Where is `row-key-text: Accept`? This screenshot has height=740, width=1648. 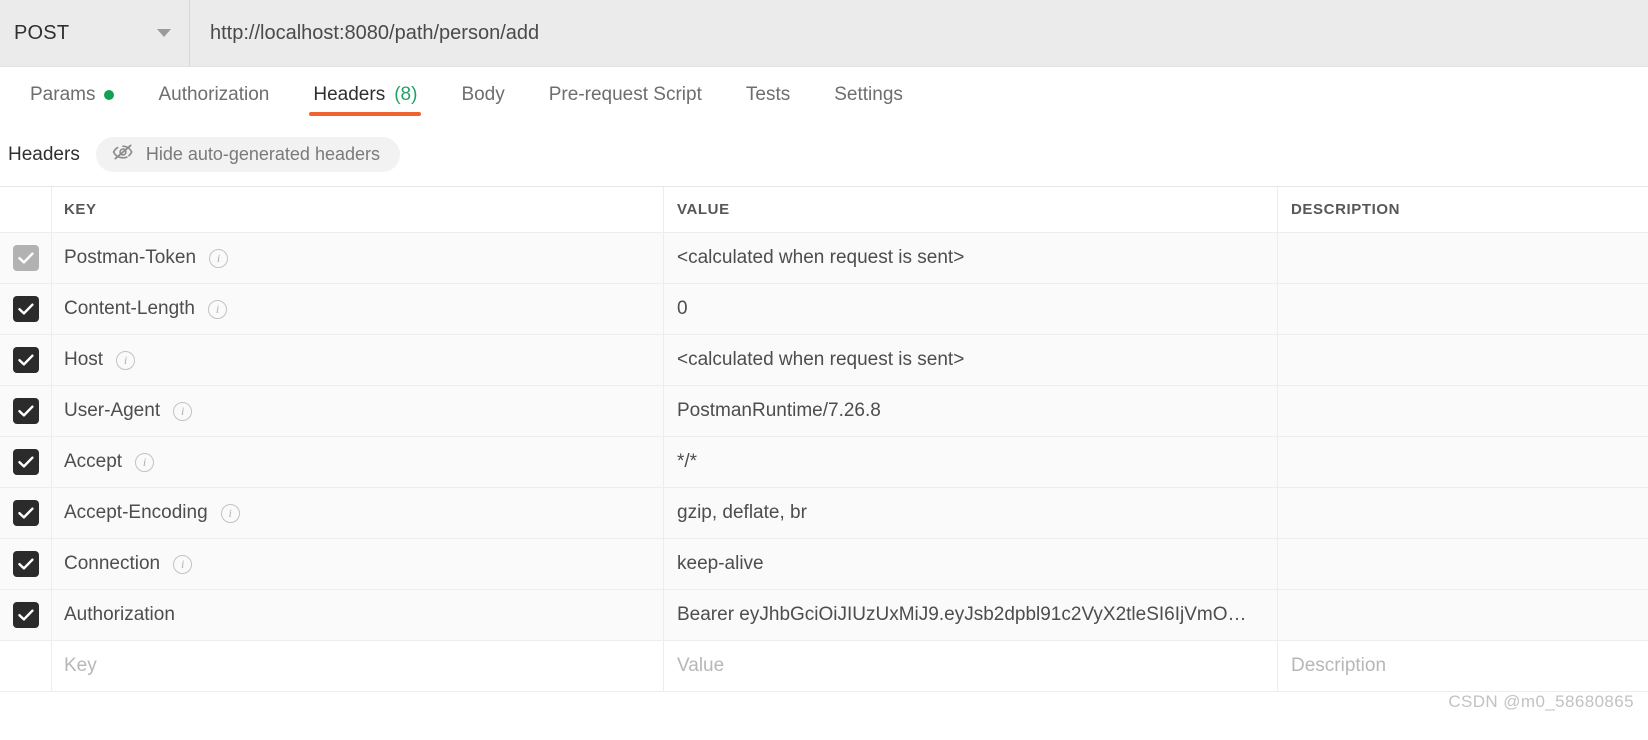
row-key-text: Accept is located at coordinates (93, 461).